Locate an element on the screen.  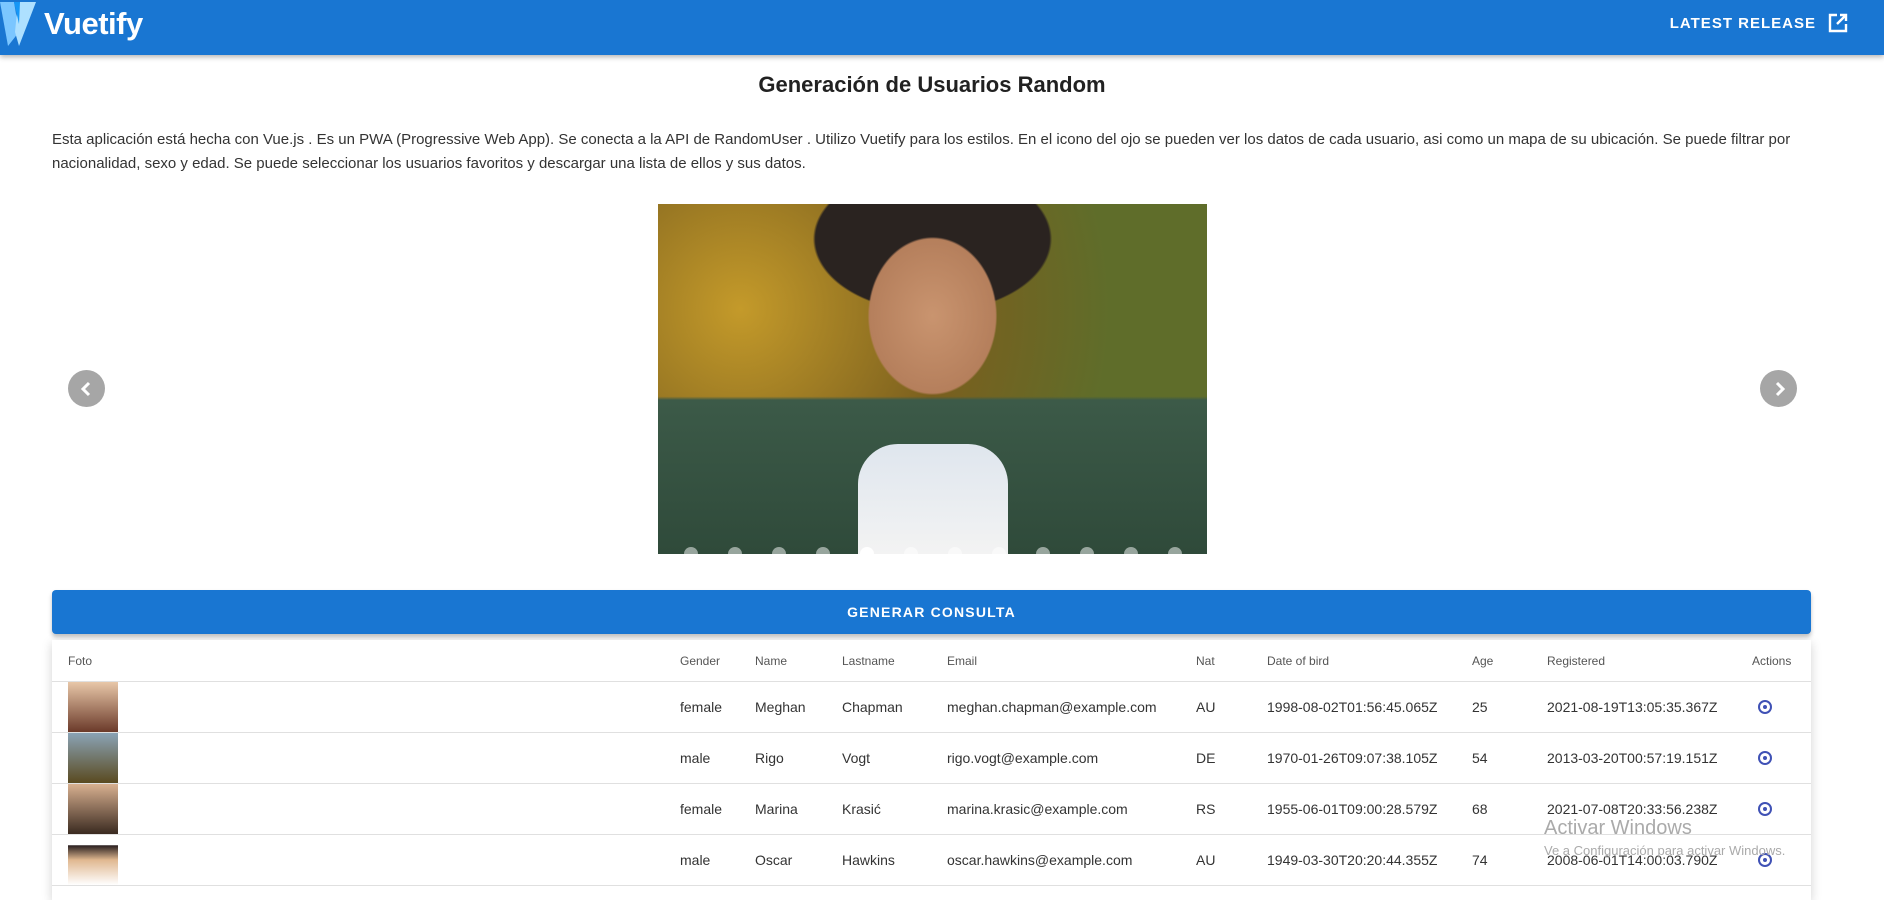
page-title: Generación de Usuarios Random is located at coordinates (932, 84).